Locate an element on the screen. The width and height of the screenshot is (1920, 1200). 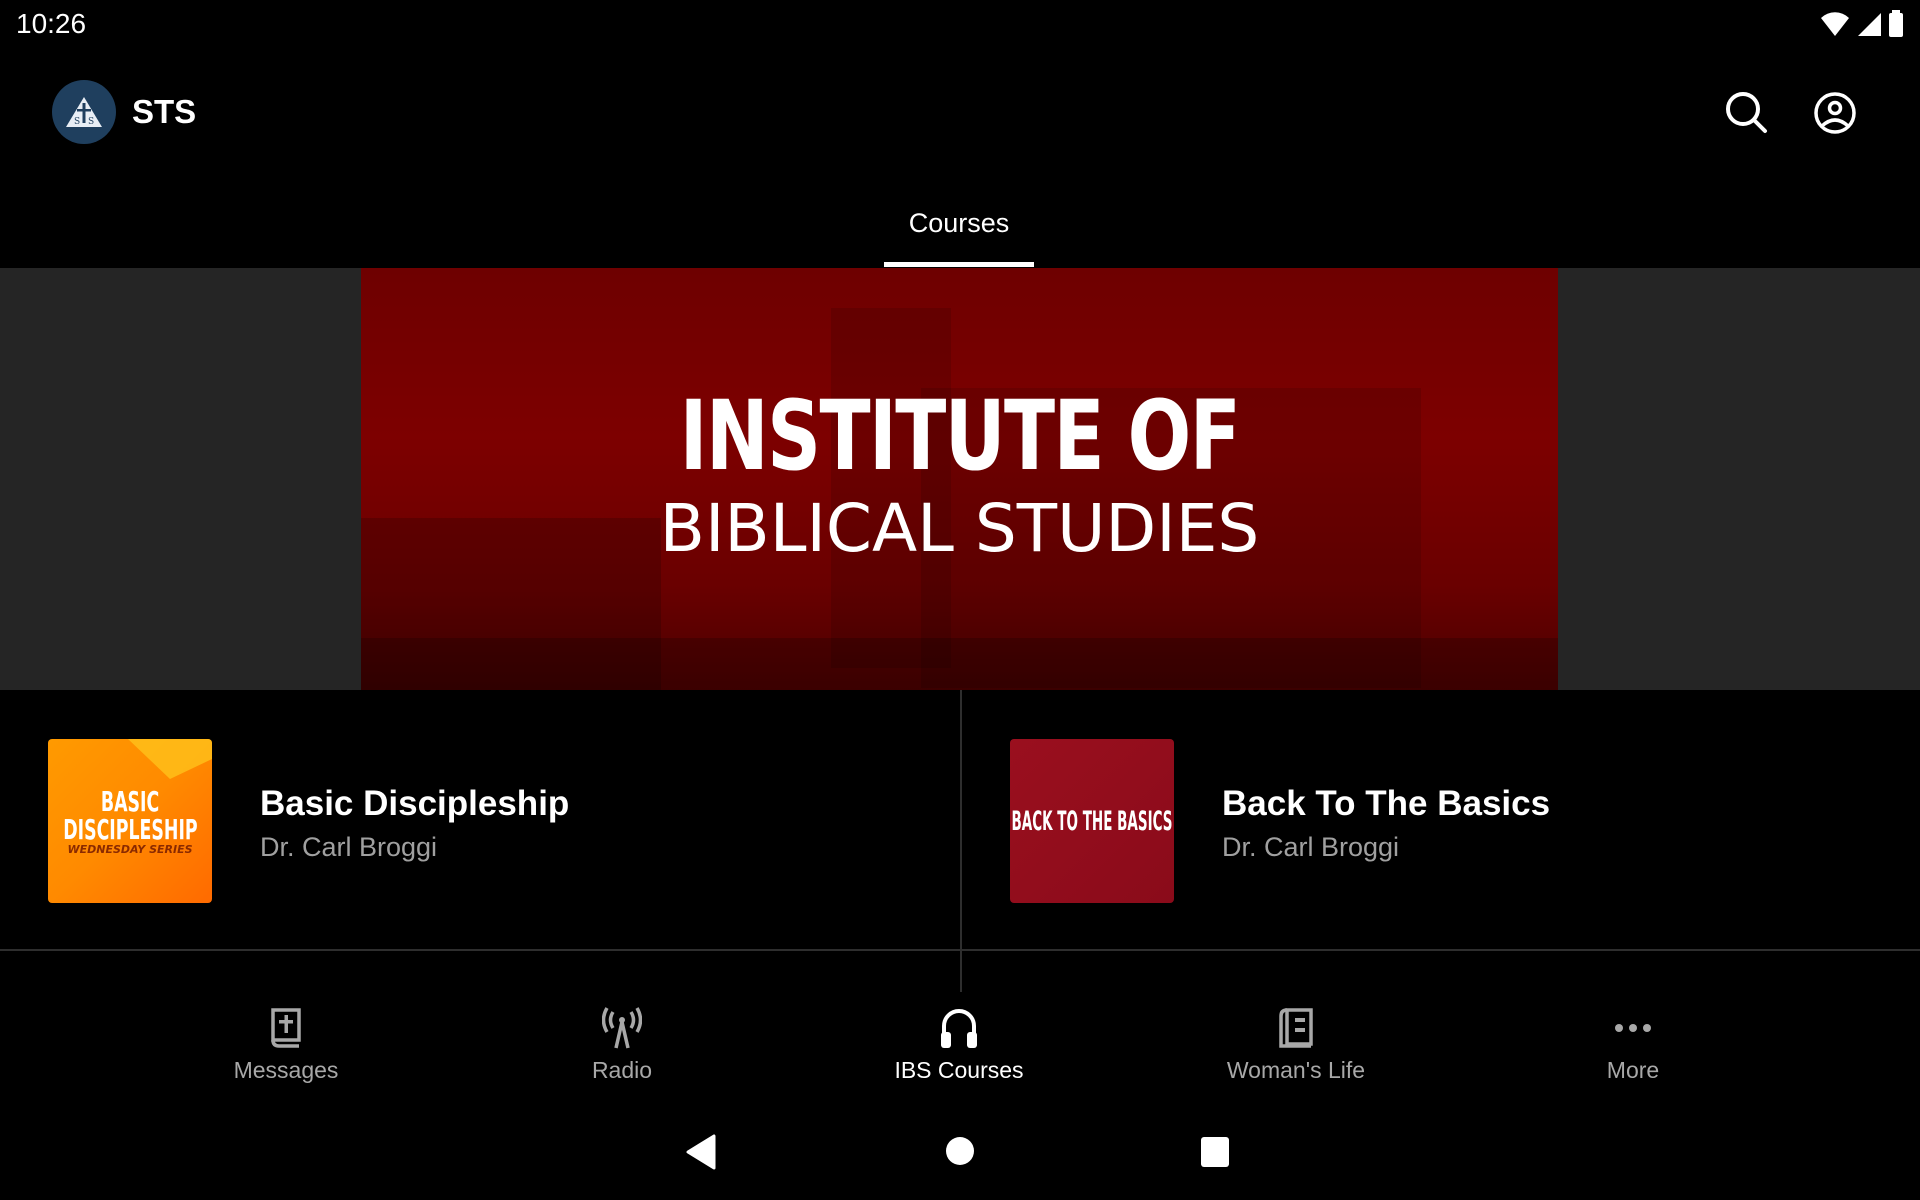
radio-tower-icon is located at coordinates (622, 1028).